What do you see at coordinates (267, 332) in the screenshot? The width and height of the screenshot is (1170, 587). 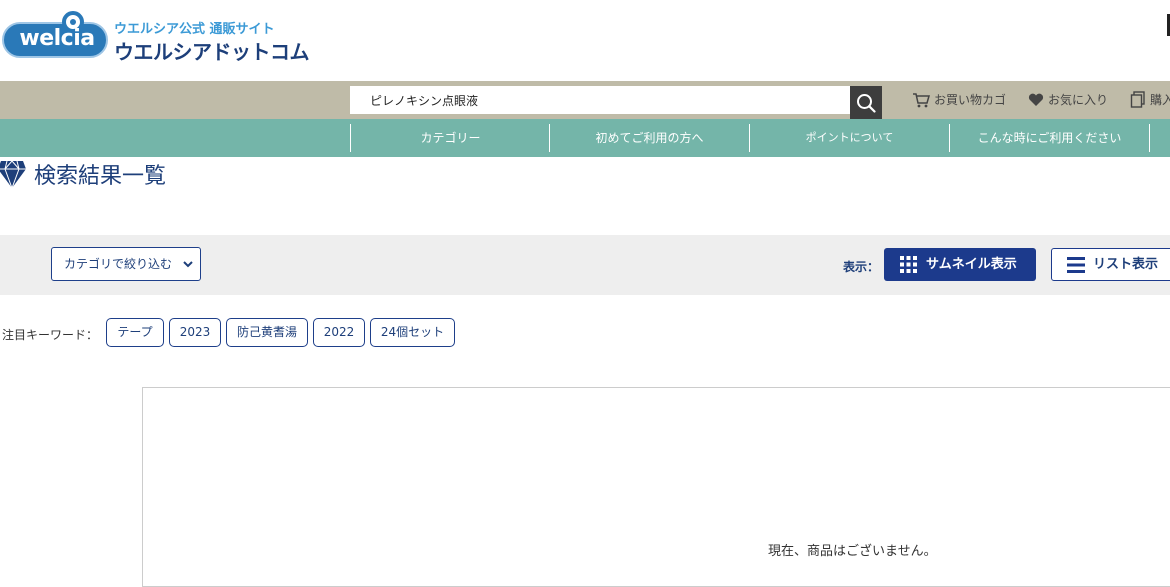 I see `keyword-chip: 防己黄耆湯` at bounding box center [267, 332].